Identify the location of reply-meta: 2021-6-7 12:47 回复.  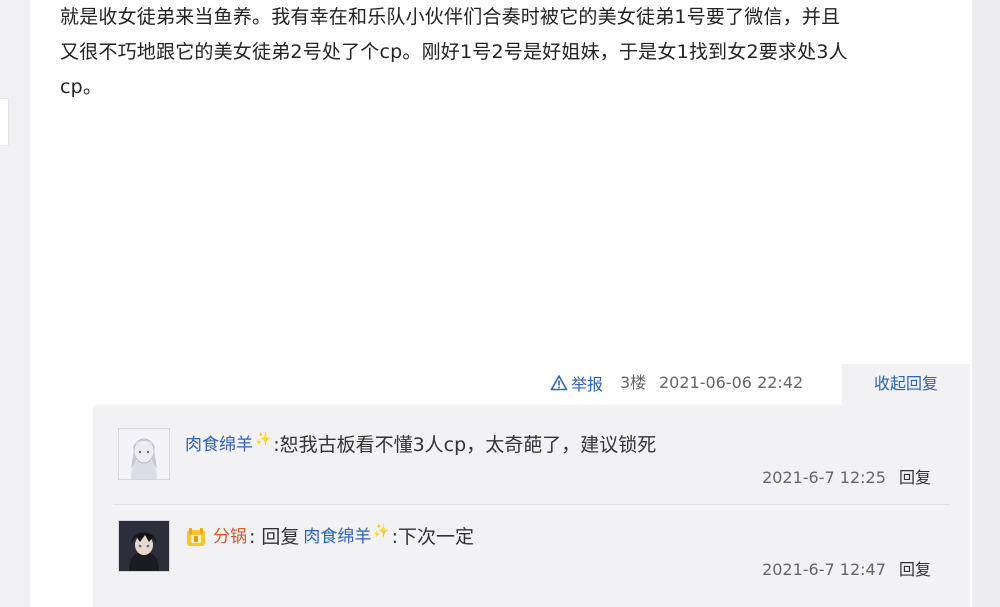
(846, 570).